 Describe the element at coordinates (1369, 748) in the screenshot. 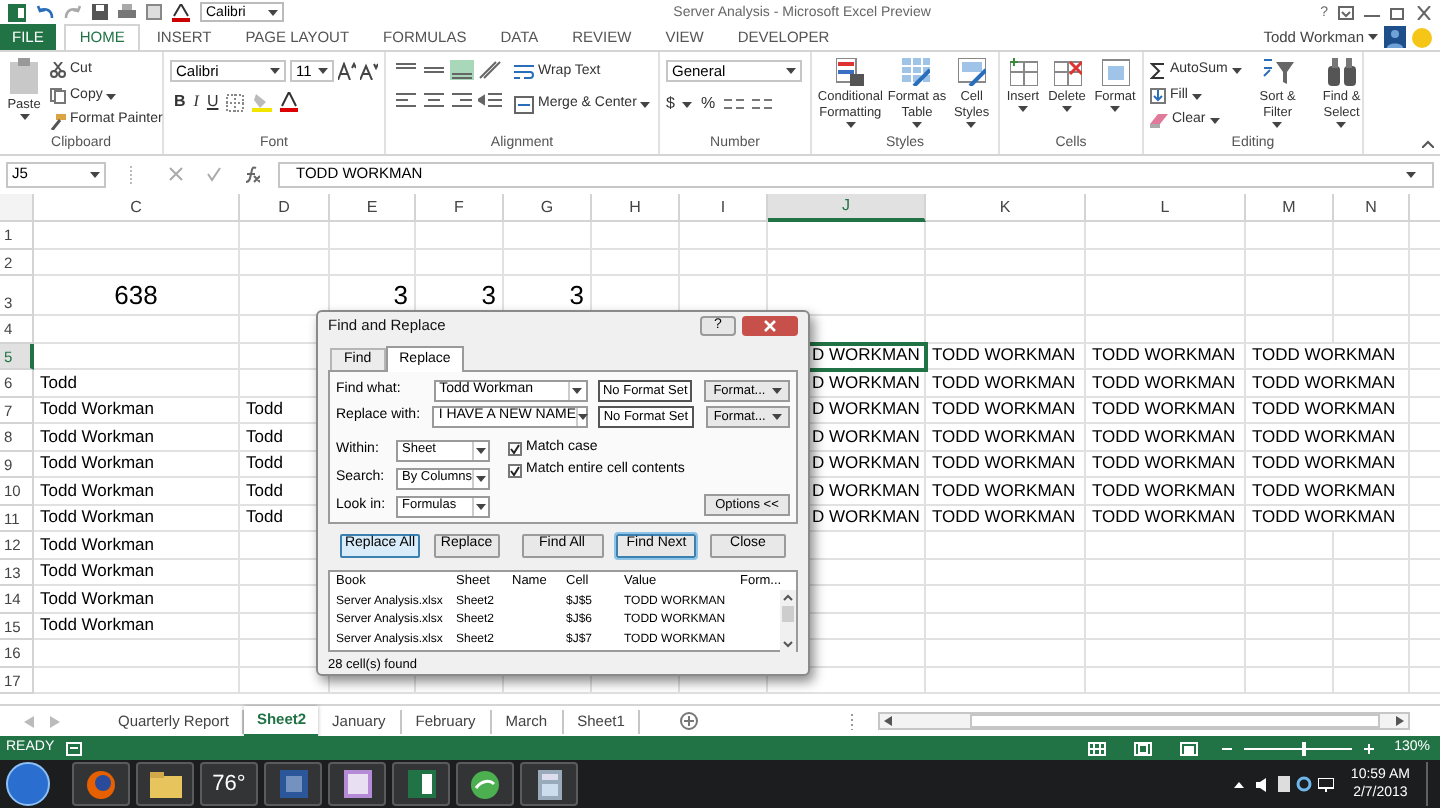

I see `zoom-in-icon` at that location.